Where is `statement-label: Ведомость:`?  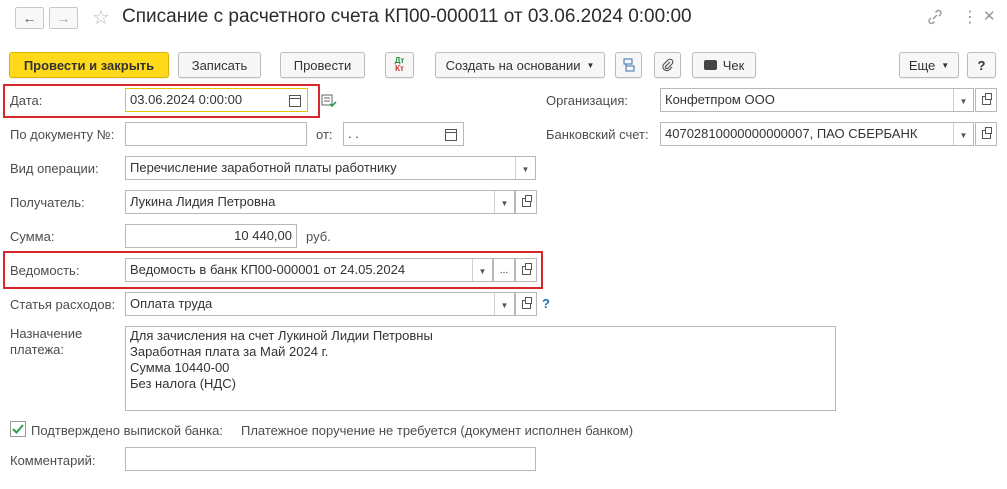
statement-label: Ведомость: is located at coordinates (45, 270).